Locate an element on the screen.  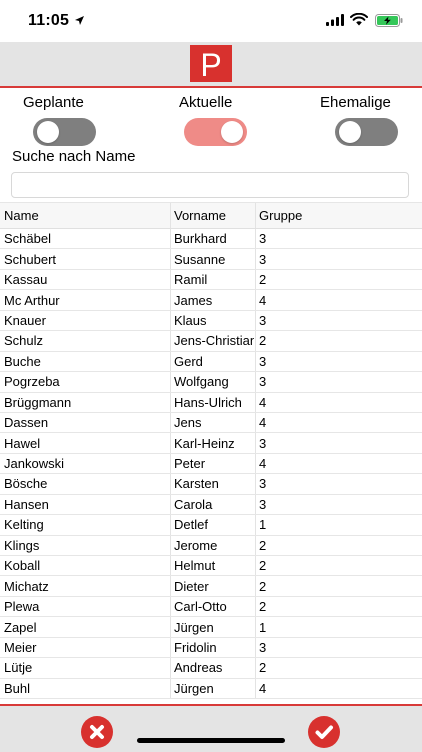
cell-name: Hawel is located at coordinates (22, 443).